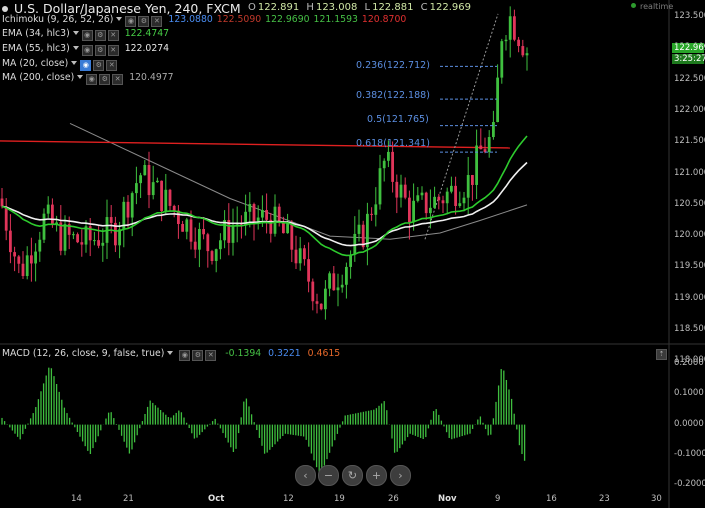  What do you see at coordinates (361, 7) in the screenshot?
I see `ohlc-readout: O 122.891 H 123.008 L 122.881 C 122.969` at bounding box center [361, 7].